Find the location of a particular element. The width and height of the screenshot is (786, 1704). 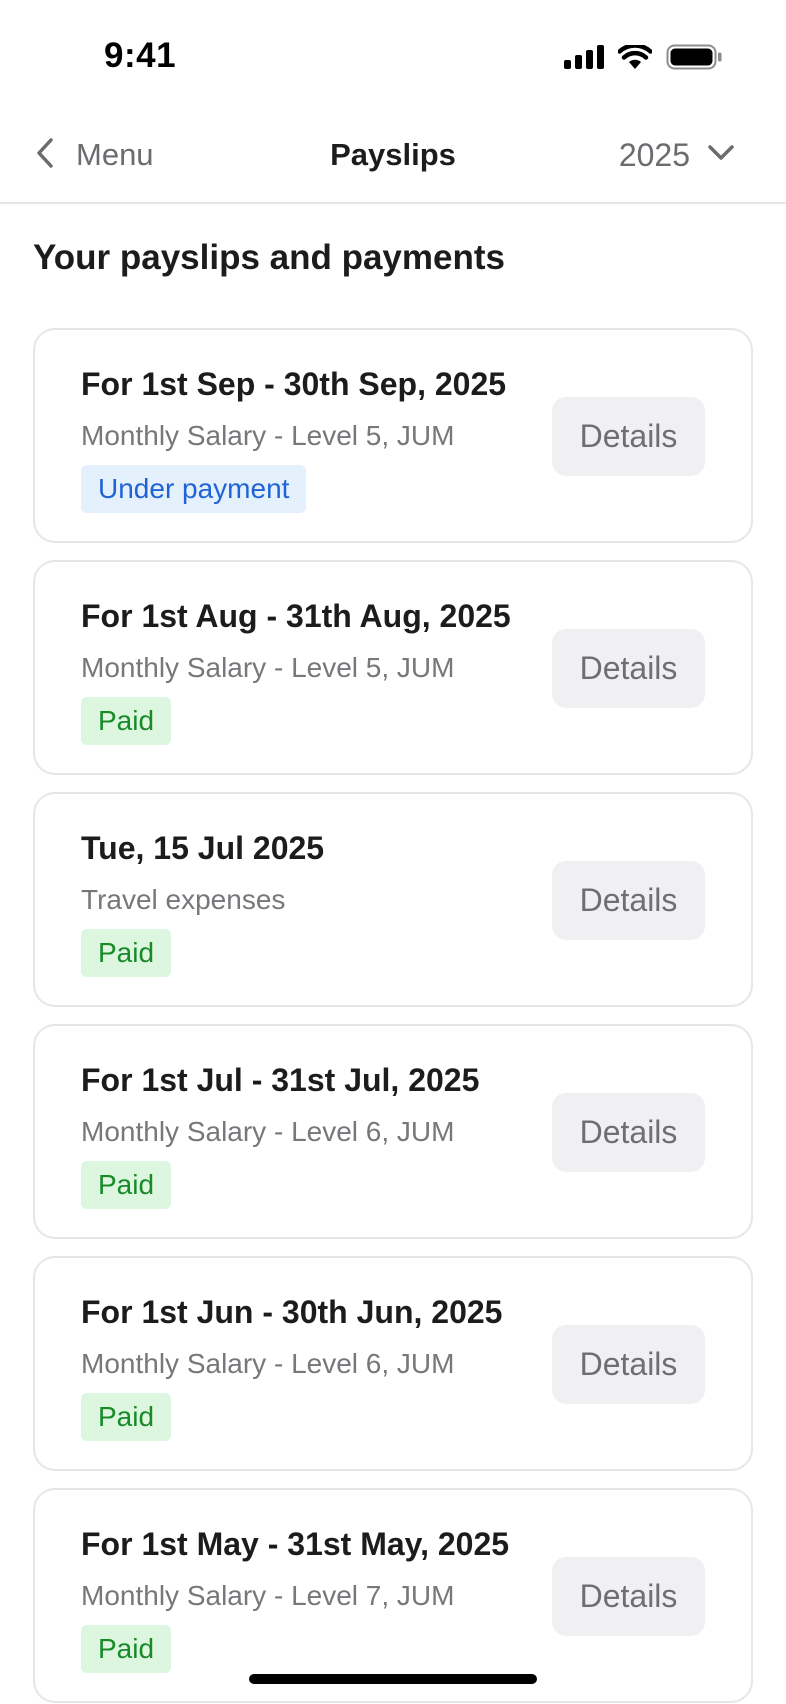

payslip-period: Tue, 15 Jul 2025 is located at coordinates (203, 848).